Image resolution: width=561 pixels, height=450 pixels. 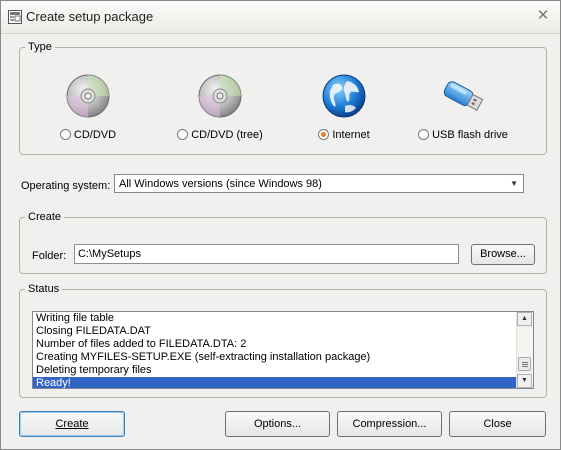 What do you see at coordinates (94, 370) in the screenshot?
I see `status-line: Deleting temporary files` at bounding box center [94, 370].